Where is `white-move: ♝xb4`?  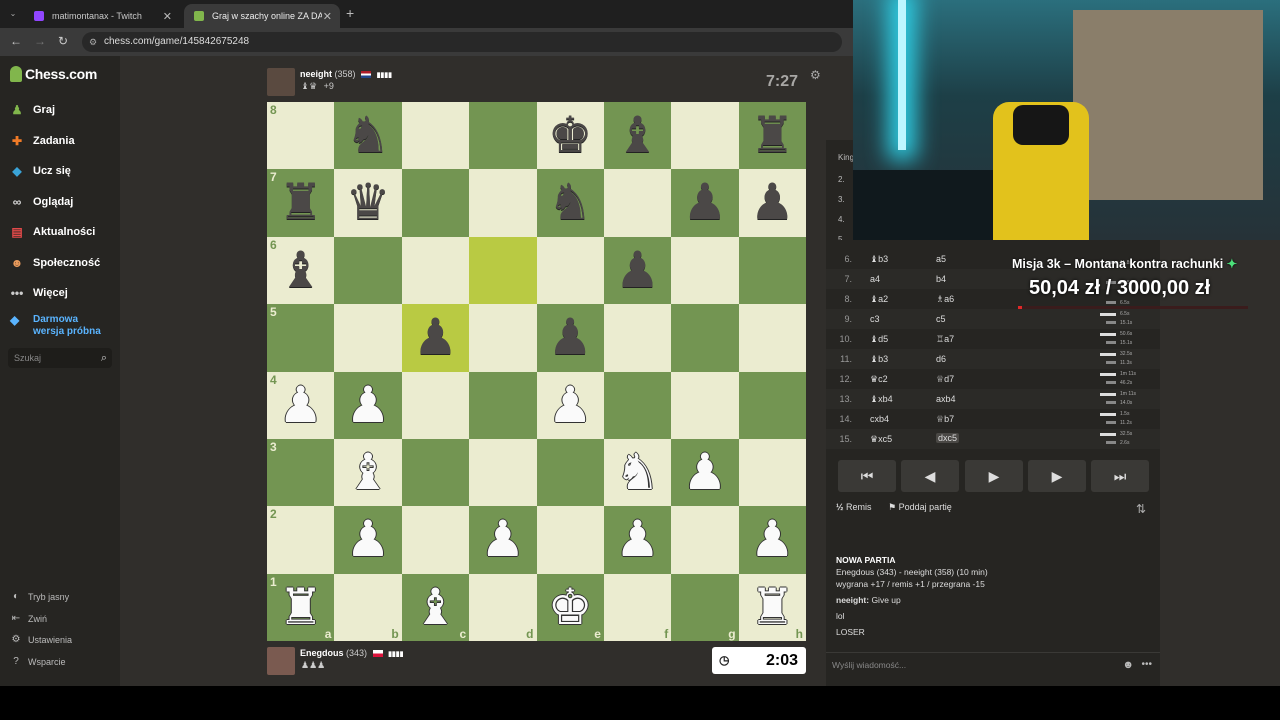 white-move: ♝xb4 is located at coordinates (881, 399).